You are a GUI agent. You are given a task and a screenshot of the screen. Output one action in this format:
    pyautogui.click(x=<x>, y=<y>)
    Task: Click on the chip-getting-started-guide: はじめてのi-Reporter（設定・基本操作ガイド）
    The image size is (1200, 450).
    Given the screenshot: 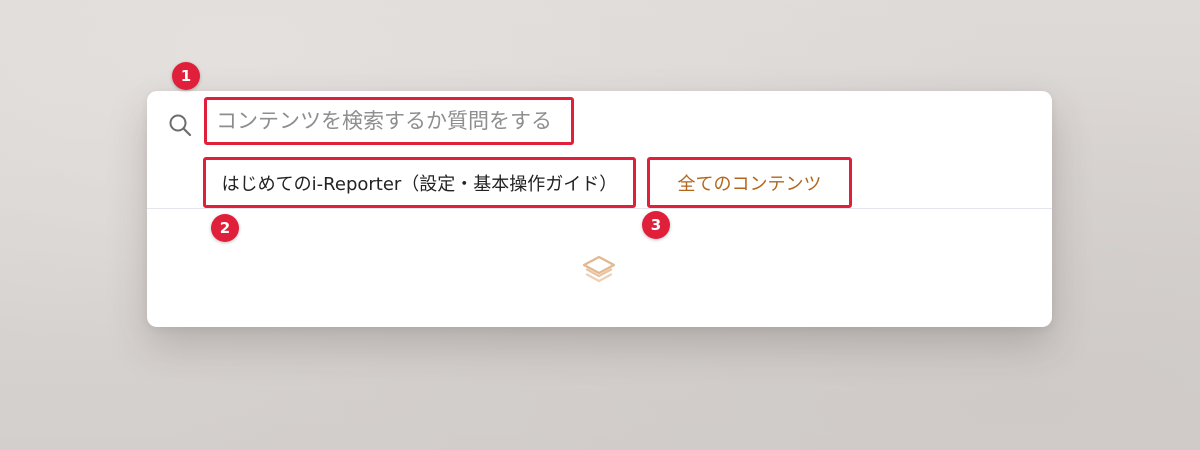 What is the action you would take?
    pyautogui.click(x=419, y=182)
    